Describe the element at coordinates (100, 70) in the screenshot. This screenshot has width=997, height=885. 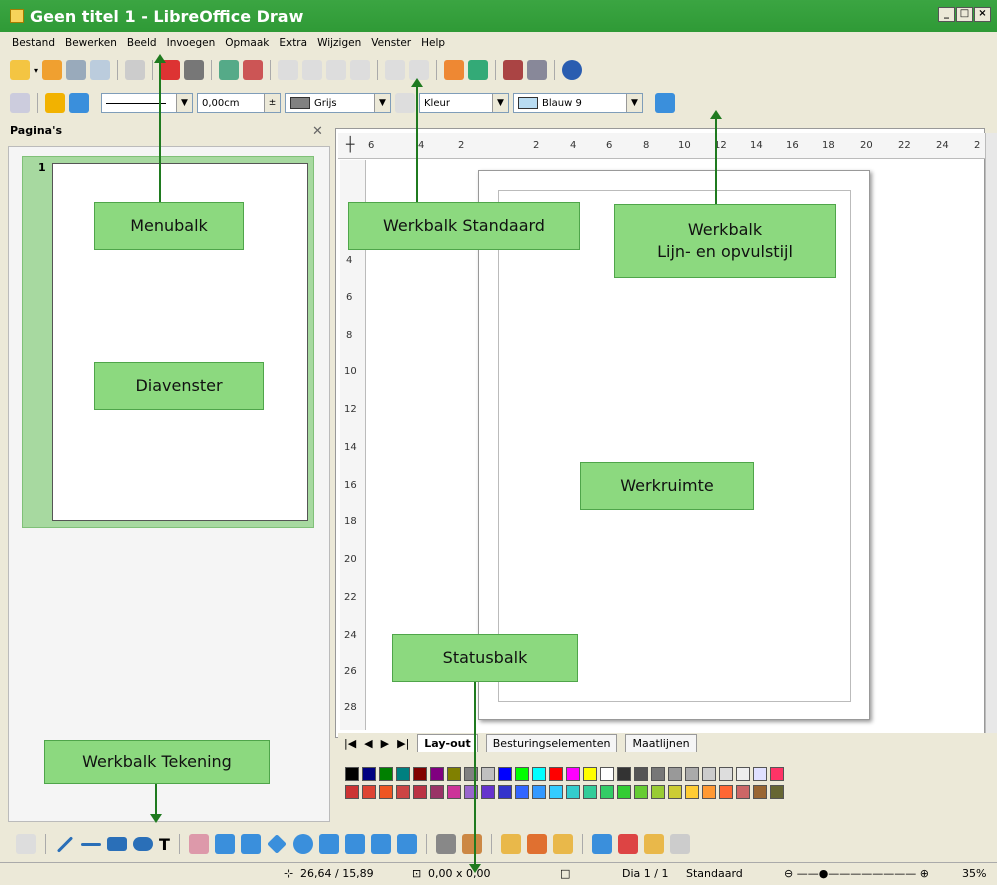
I see `email-icon` at that location.